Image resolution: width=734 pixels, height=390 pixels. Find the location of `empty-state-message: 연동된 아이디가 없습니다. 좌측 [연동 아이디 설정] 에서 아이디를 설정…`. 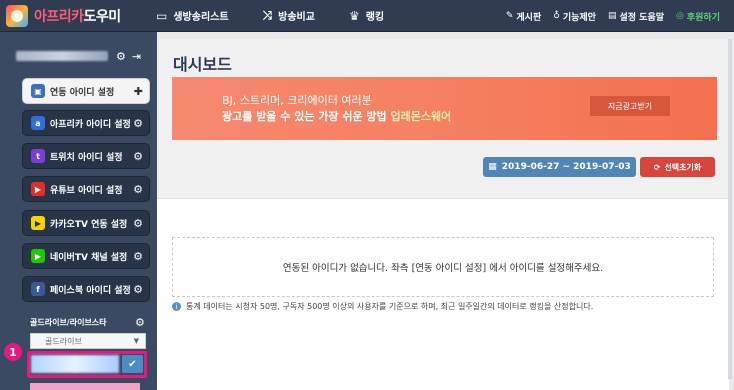

empty-state-message: 연동된 아이디가 없습니다. 좌측 [연동 아이디 설정] 에서 아이디를 설정… is located at coordinates (443, 267).